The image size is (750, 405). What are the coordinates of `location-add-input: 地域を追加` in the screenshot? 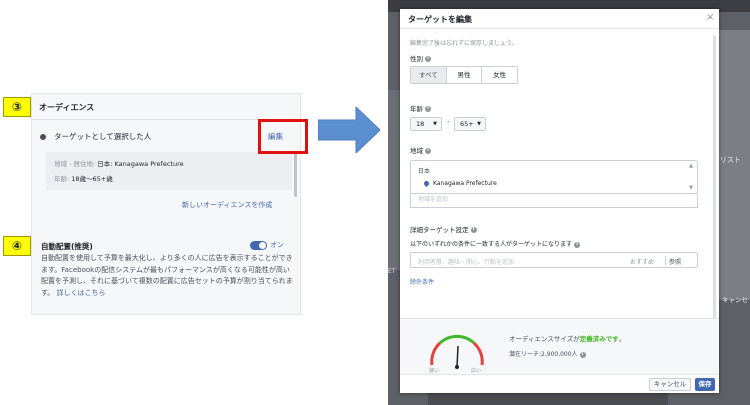 It's located at (554, 201).